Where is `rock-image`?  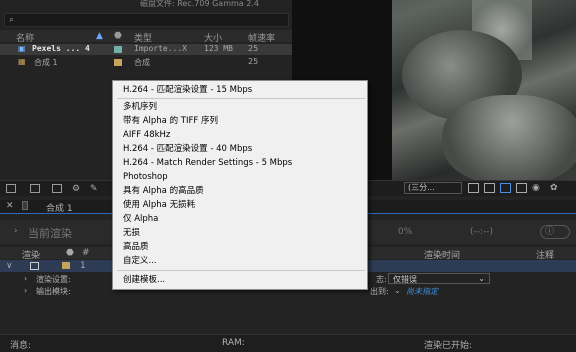 rock-image is located at coordinates (509, 137).